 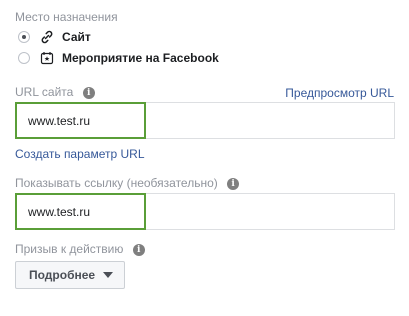 What do you see at coordinates (62, 275) in the screenshot?
I see `cta-dropdown-value: Подробнее` at bounding box center [62, 275].